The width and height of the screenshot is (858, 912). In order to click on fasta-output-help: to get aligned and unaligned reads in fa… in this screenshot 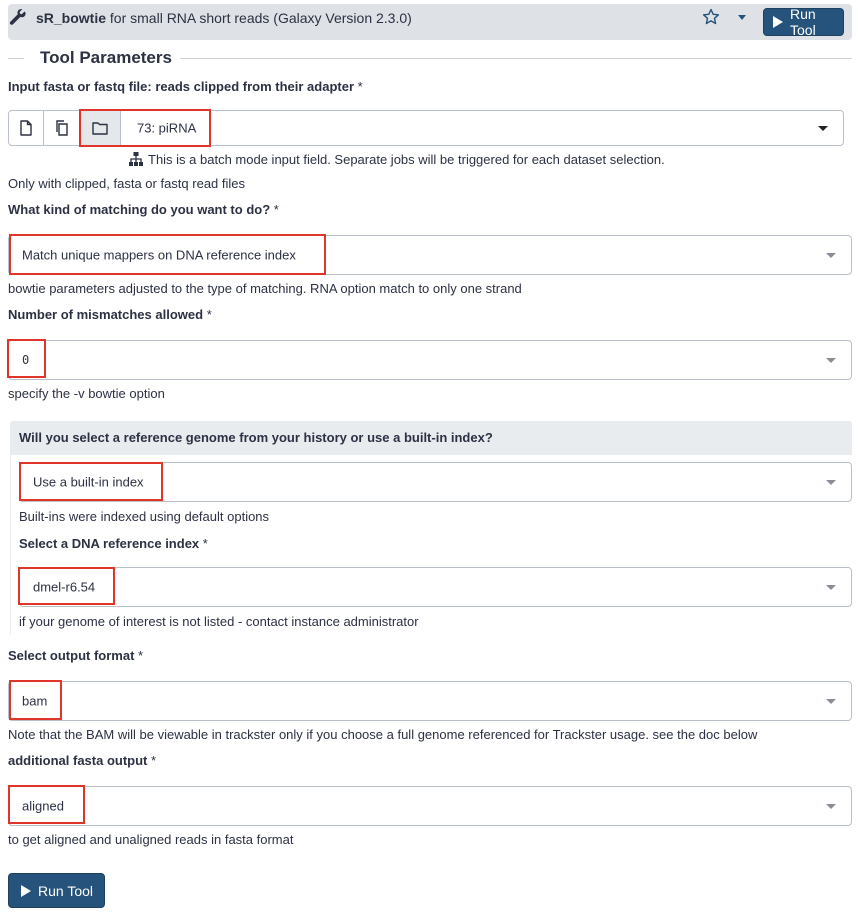, I will do `click(151, 839)`.